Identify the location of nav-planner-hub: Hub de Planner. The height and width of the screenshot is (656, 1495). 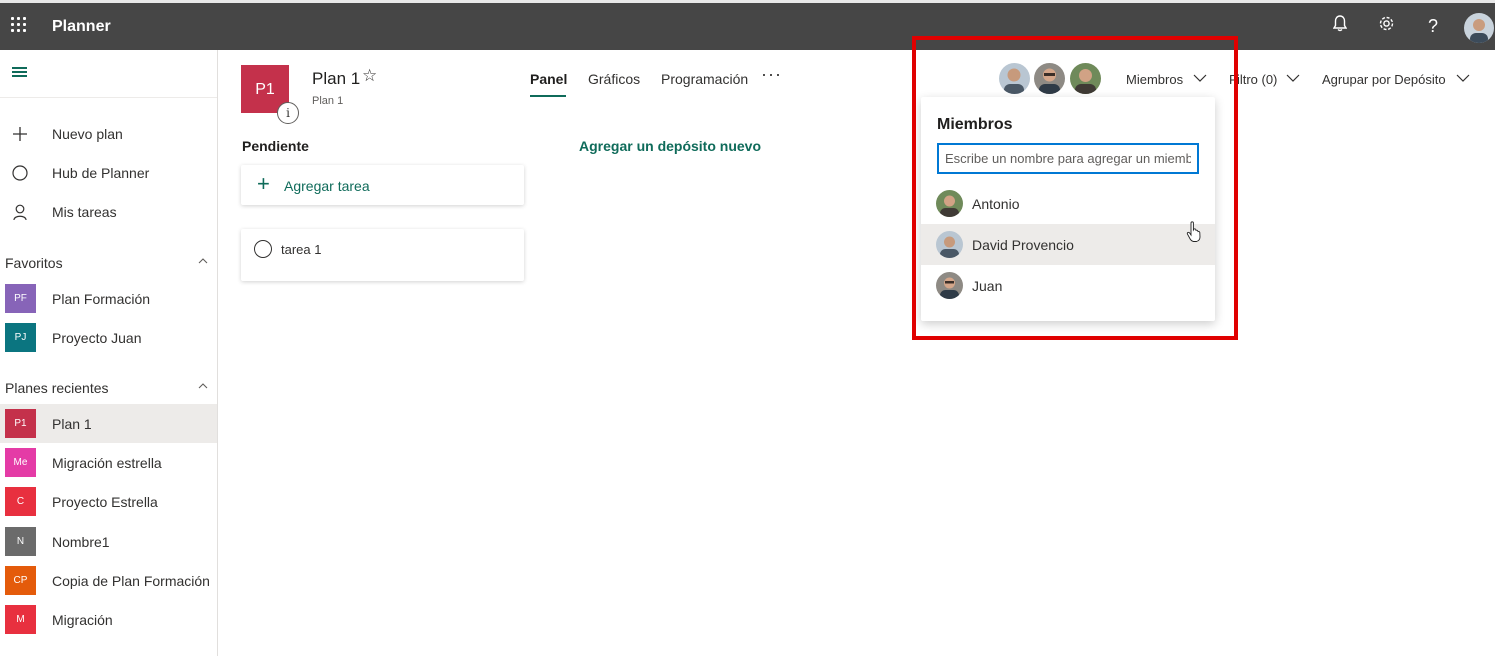
(108, 173).